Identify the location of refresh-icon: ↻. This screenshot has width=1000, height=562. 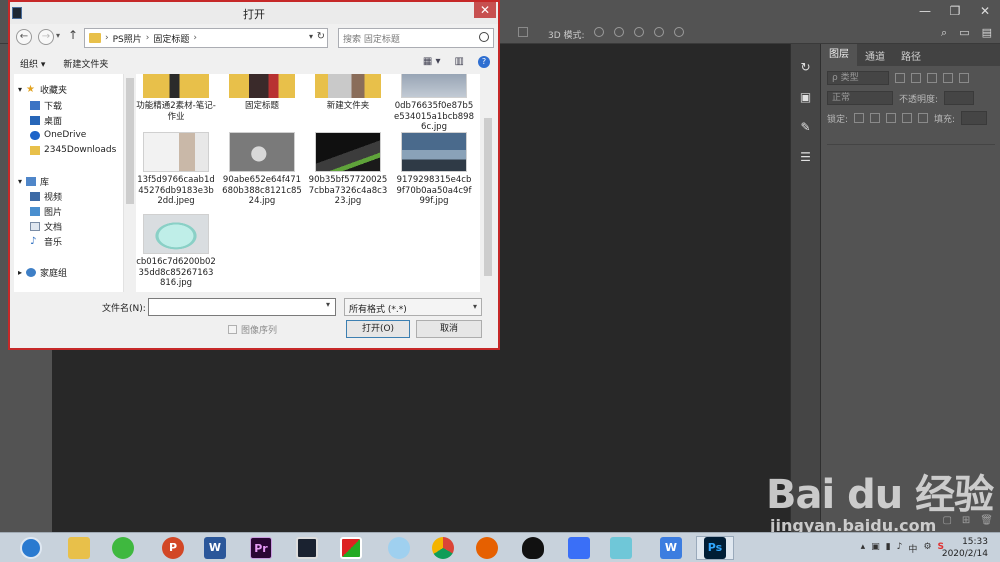
(321, 36).